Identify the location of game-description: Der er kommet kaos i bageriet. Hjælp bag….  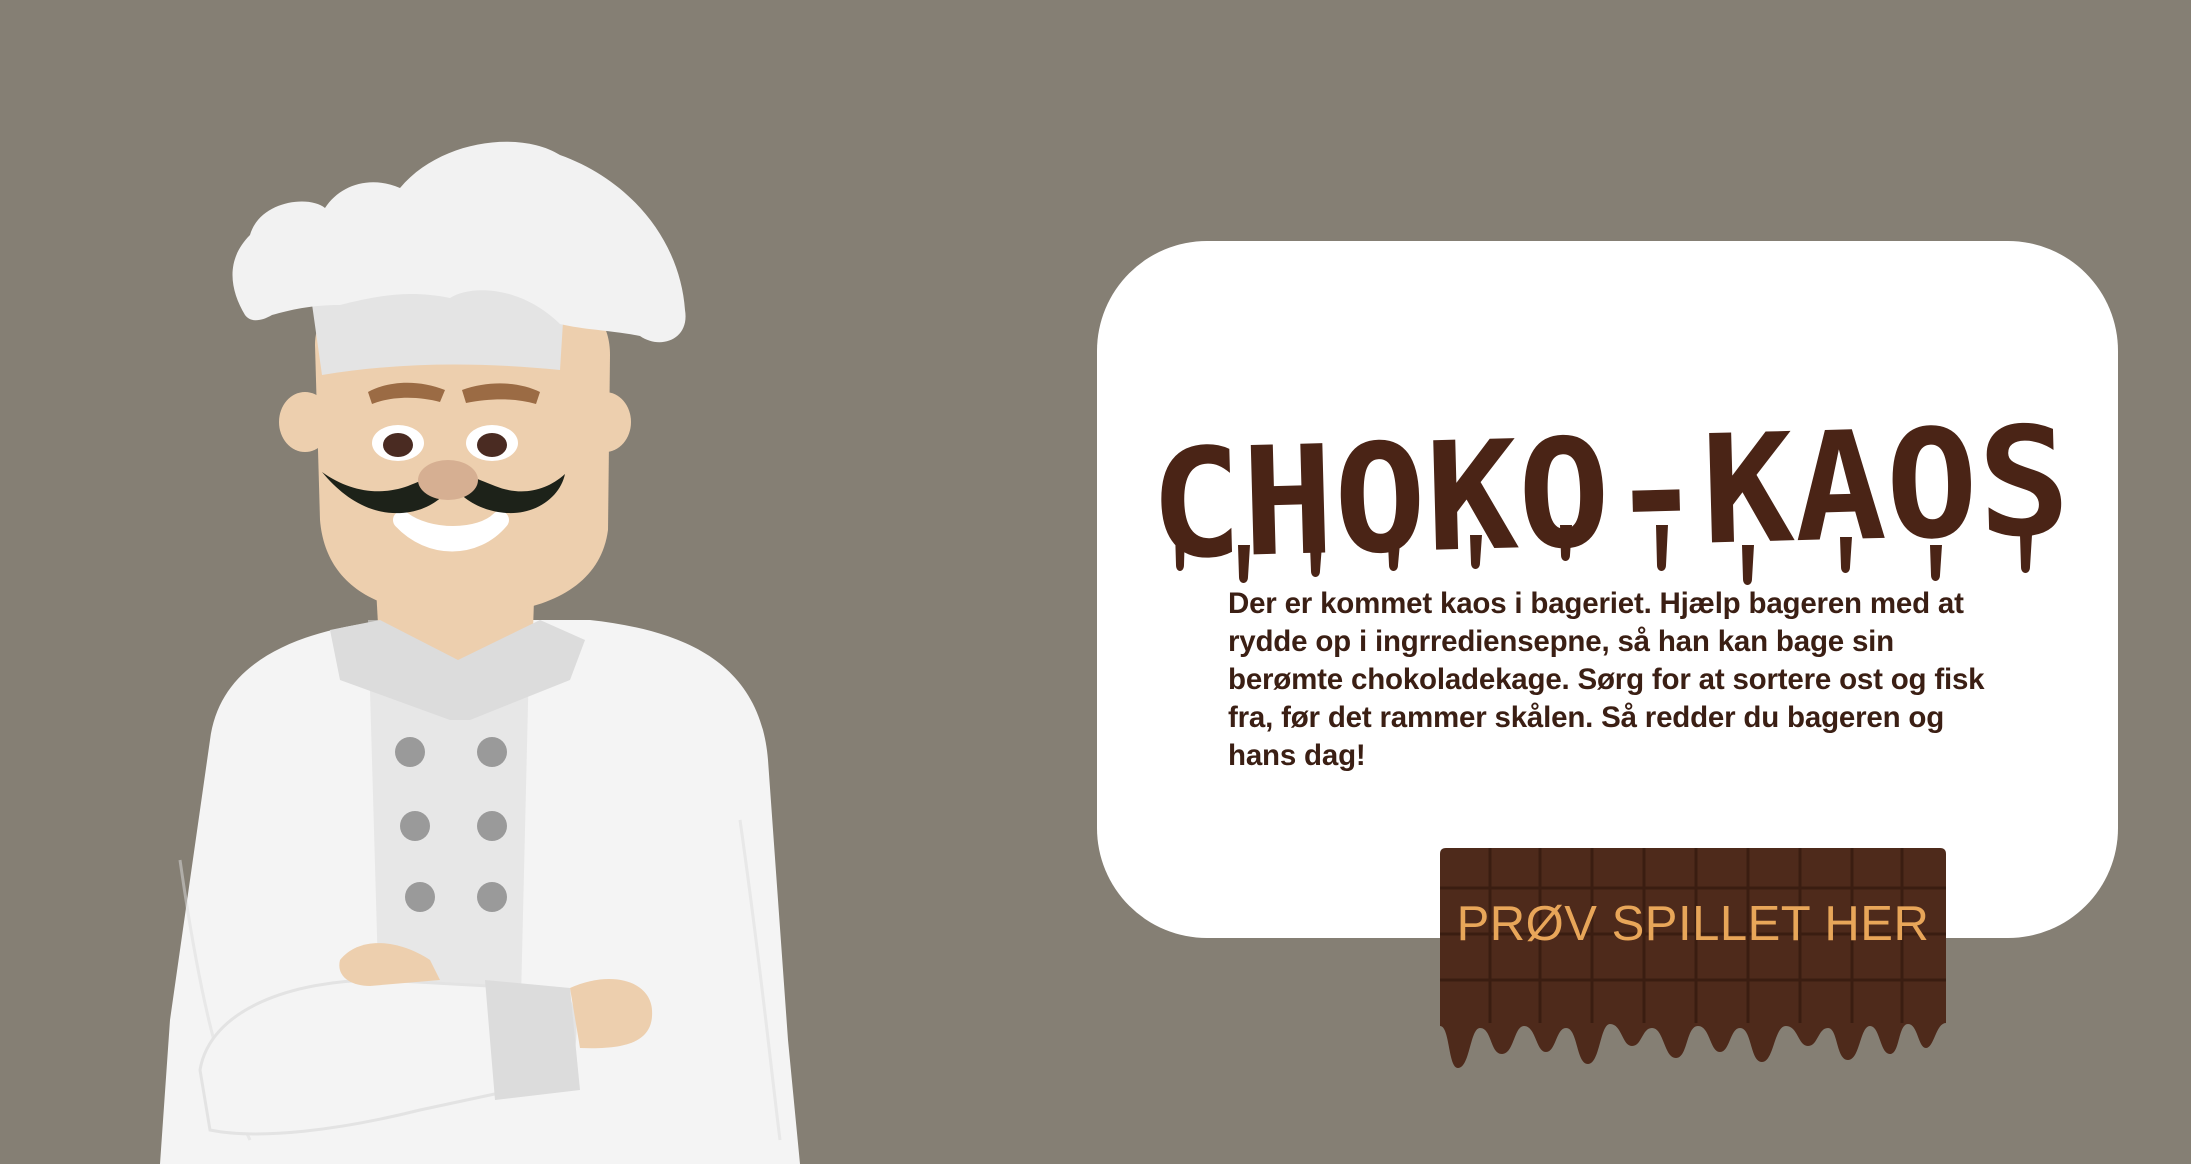
(1606, 679).